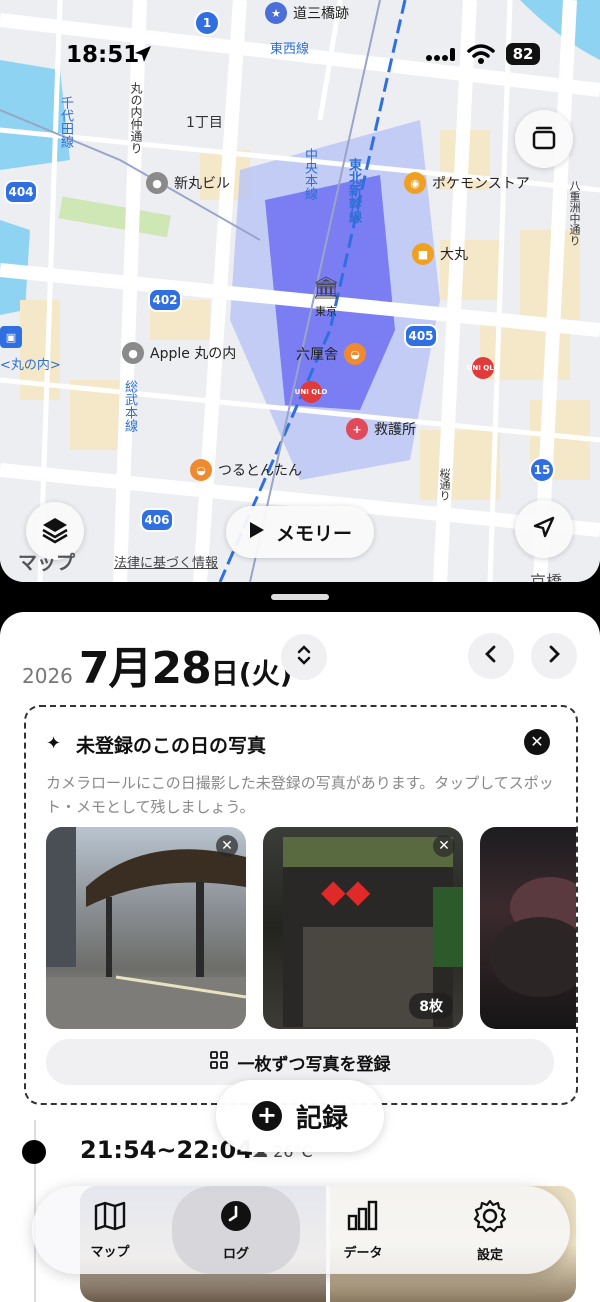  What do you see at coordinates (304, 657) in the screenshot?
I see `date-picker-button` at bounding box center [304, 657].